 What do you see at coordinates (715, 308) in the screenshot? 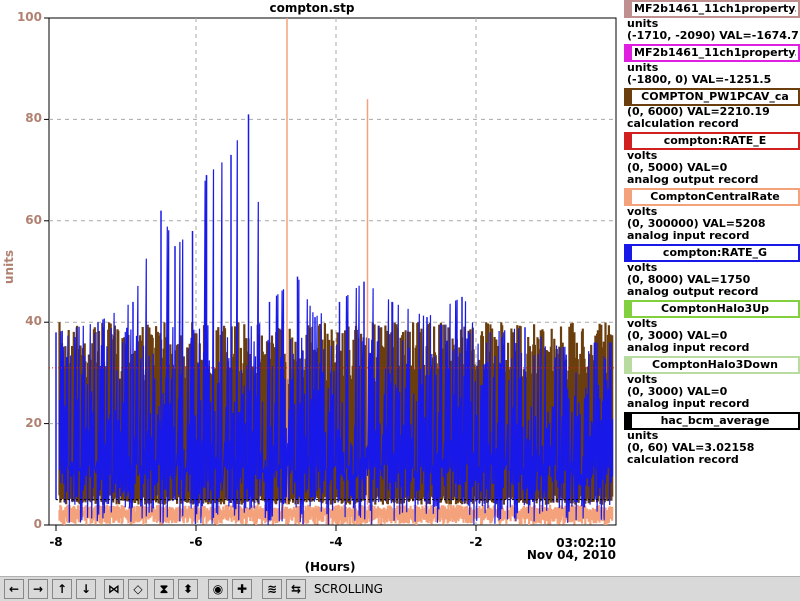
I see `legend-signal-name: ComptonHalo3Up` at bounding box center [715, 308].